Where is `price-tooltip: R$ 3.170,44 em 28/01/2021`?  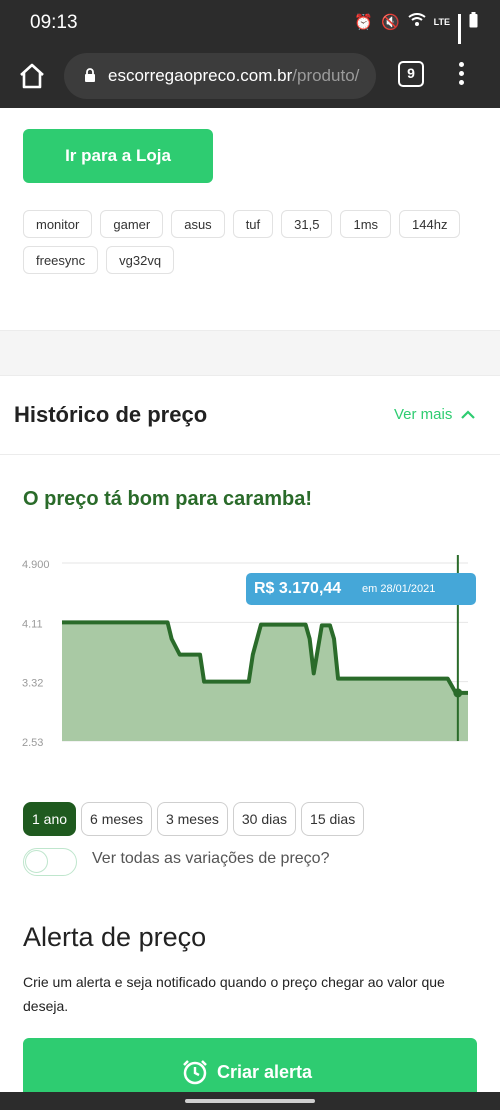 price-tooltip: R$ 3.170,44 em 28/01/2021 is located at coordinates (361, 589).